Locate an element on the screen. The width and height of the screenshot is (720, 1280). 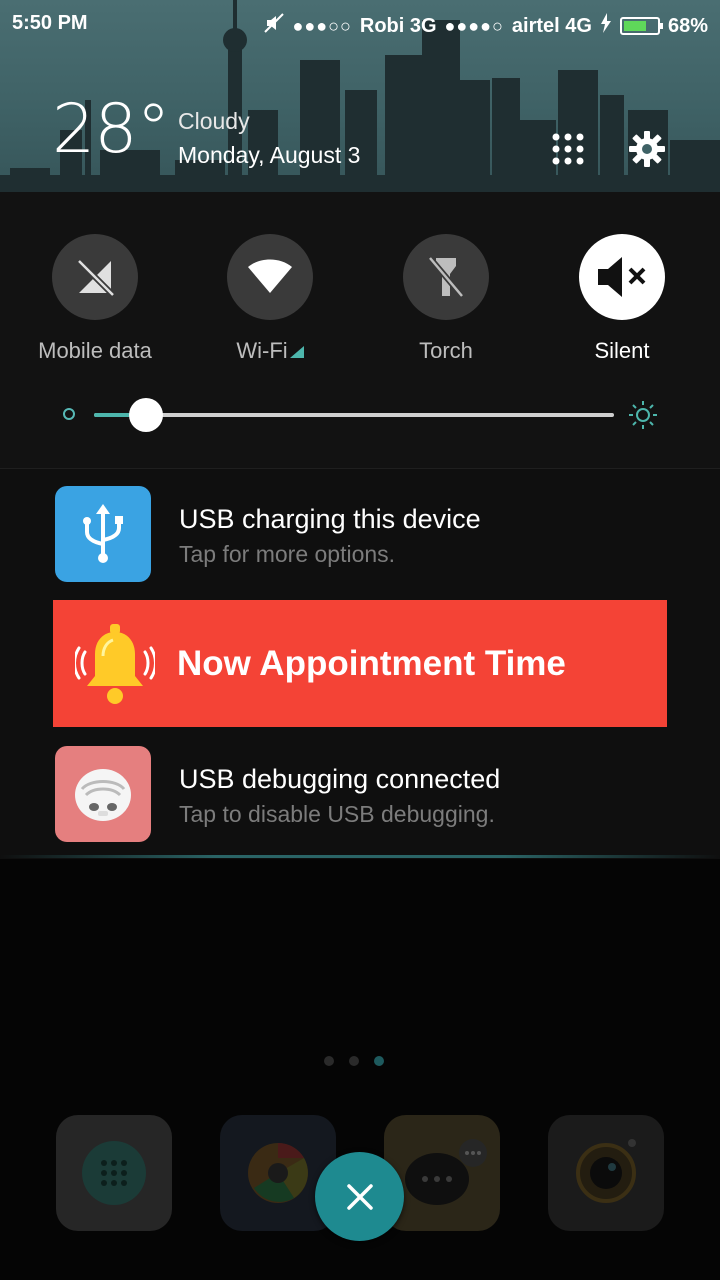
tile-label: Torch is located at coordinates (446, 350).